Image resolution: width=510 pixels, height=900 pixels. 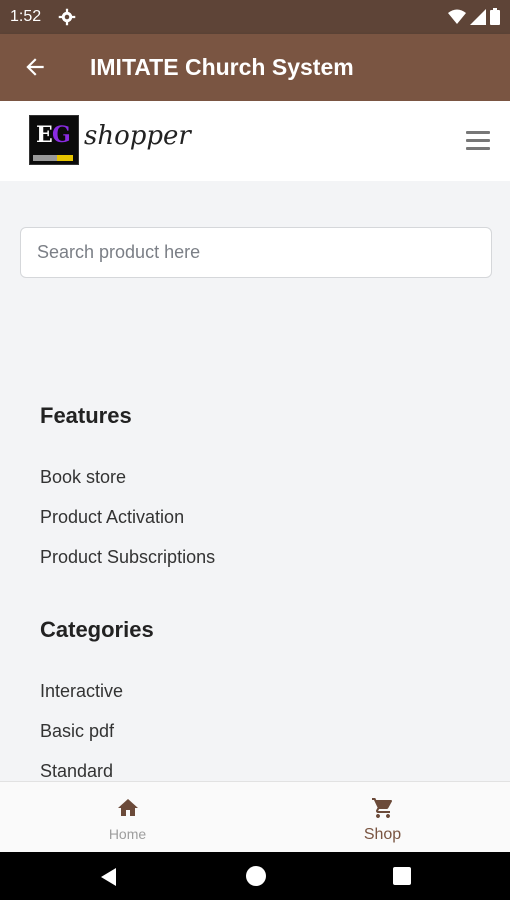 What do you see at coordinates (26, 16) in the screenshot?
I see `status-time: 1:52` at bounding box center [26, 16].